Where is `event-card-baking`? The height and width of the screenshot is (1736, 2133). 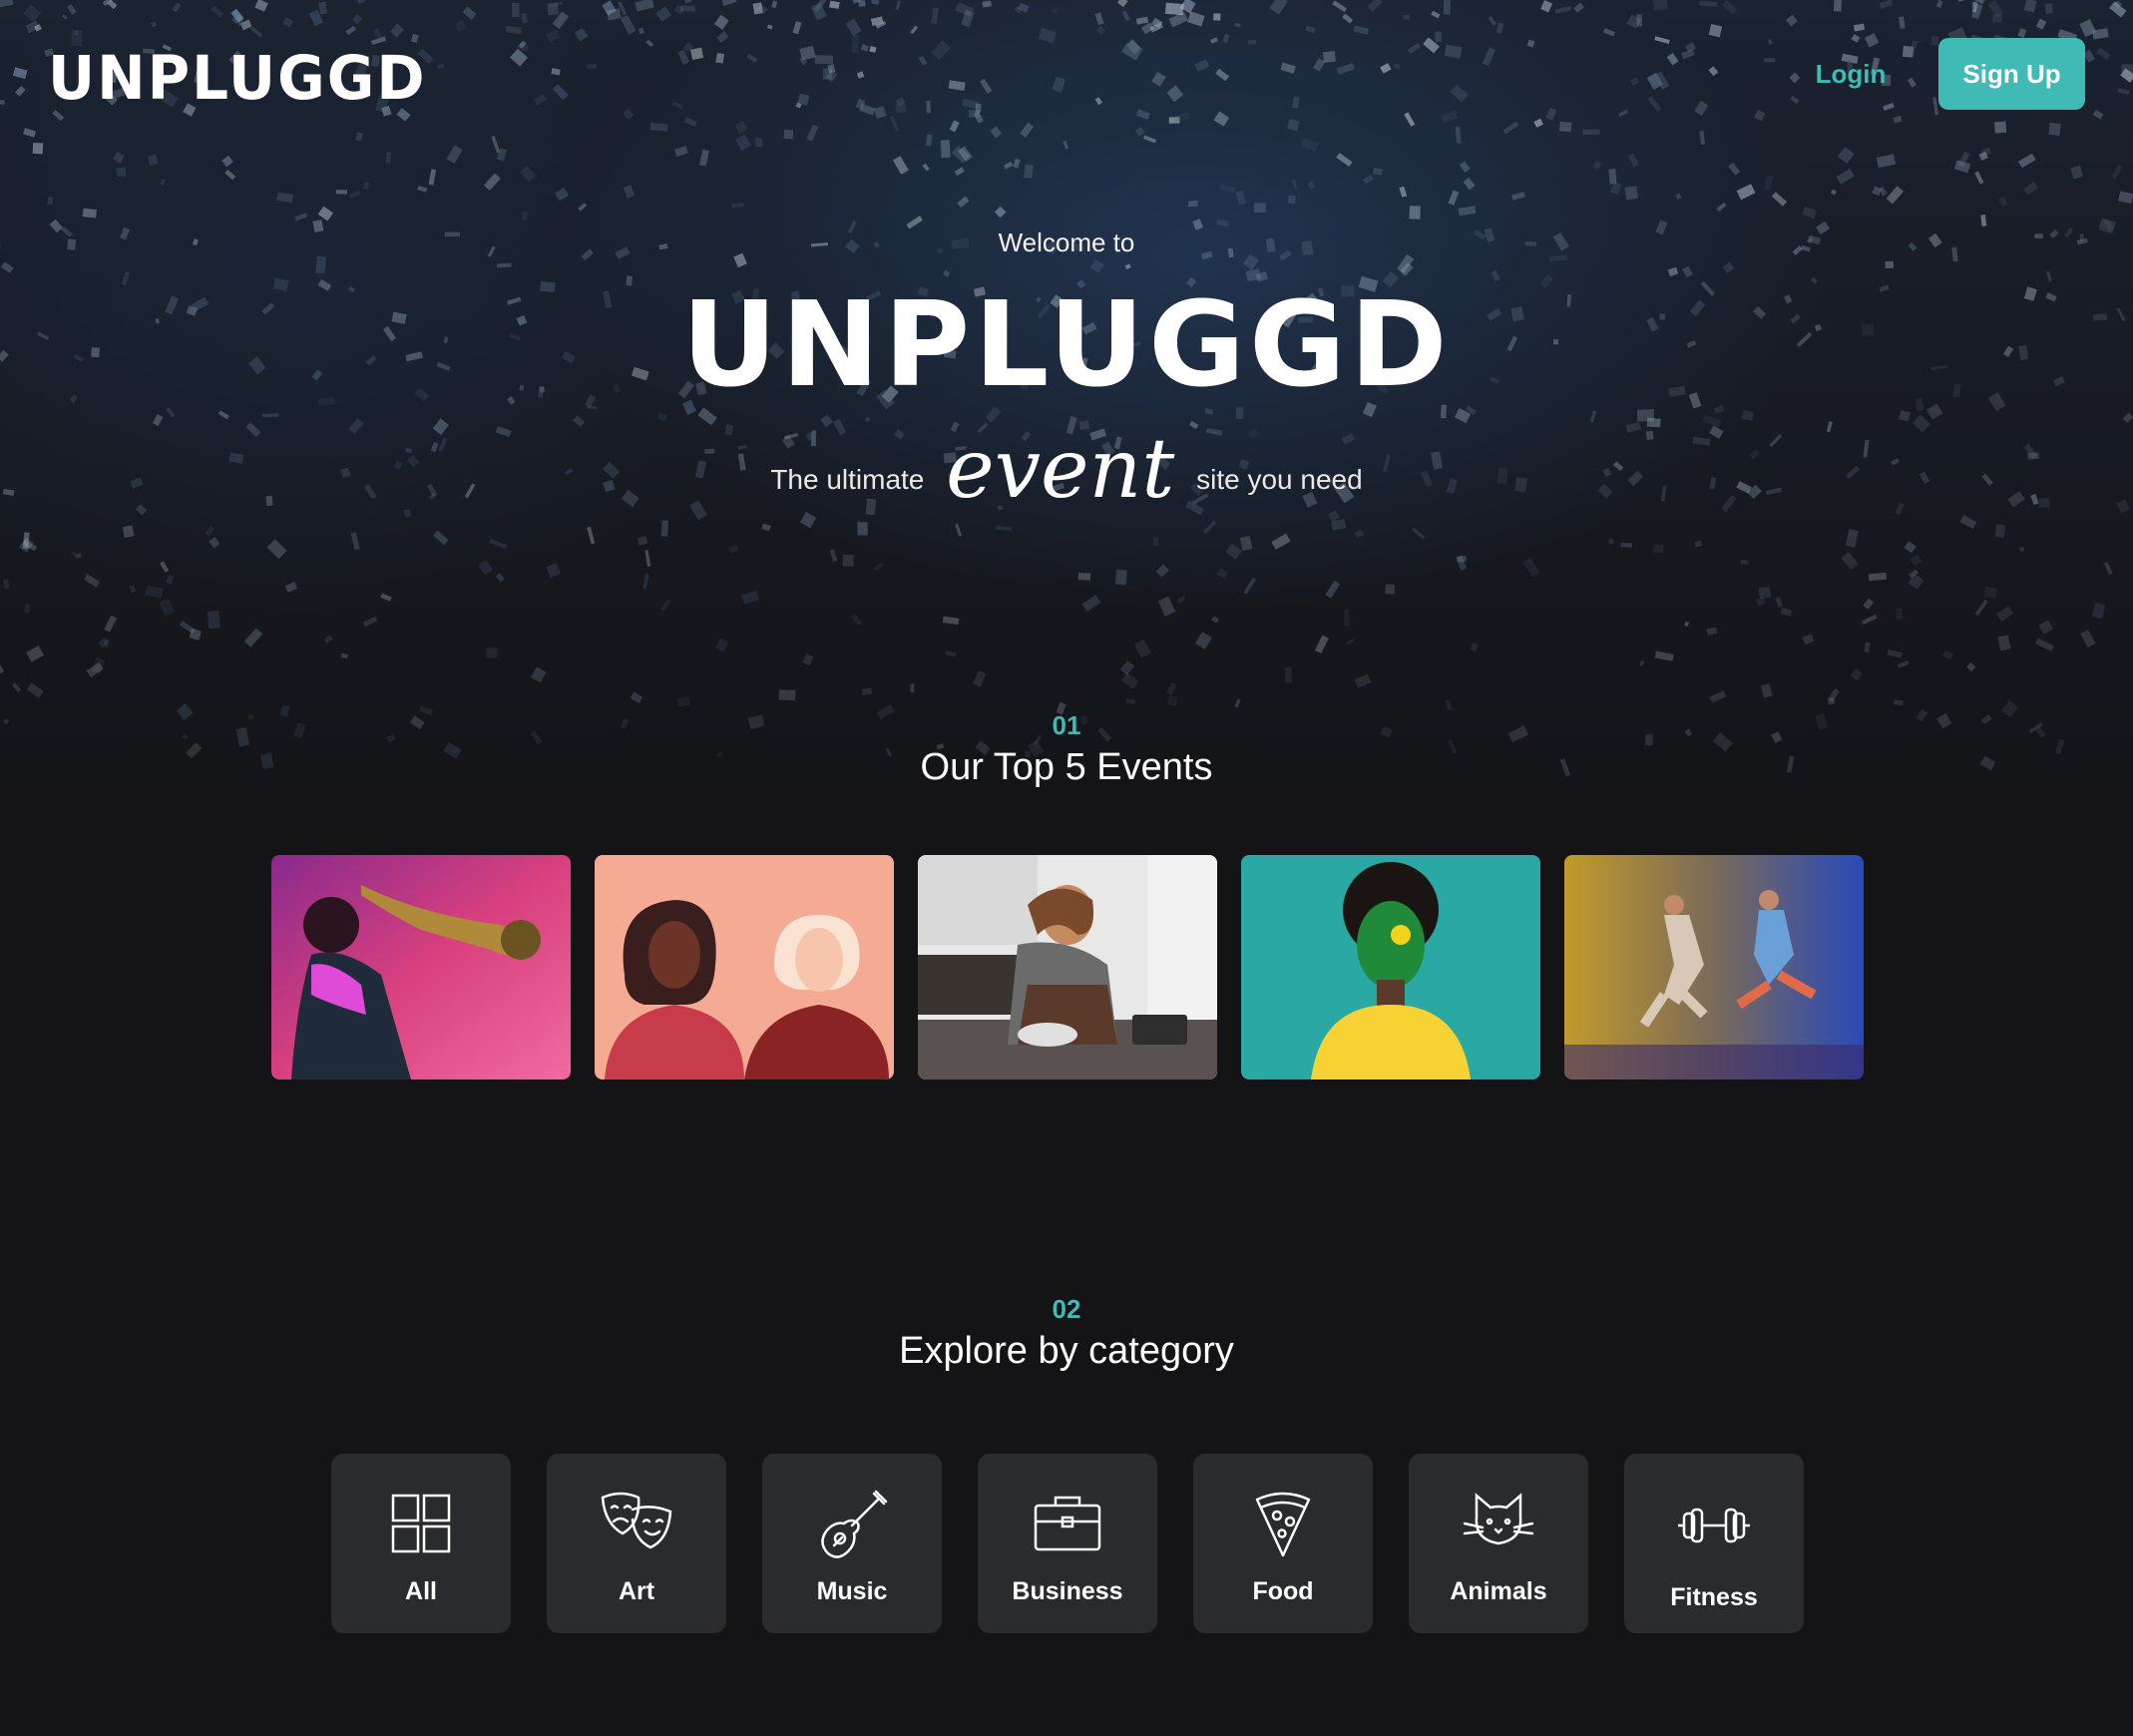 event-card-baking is located at coordinates (1067, 967).